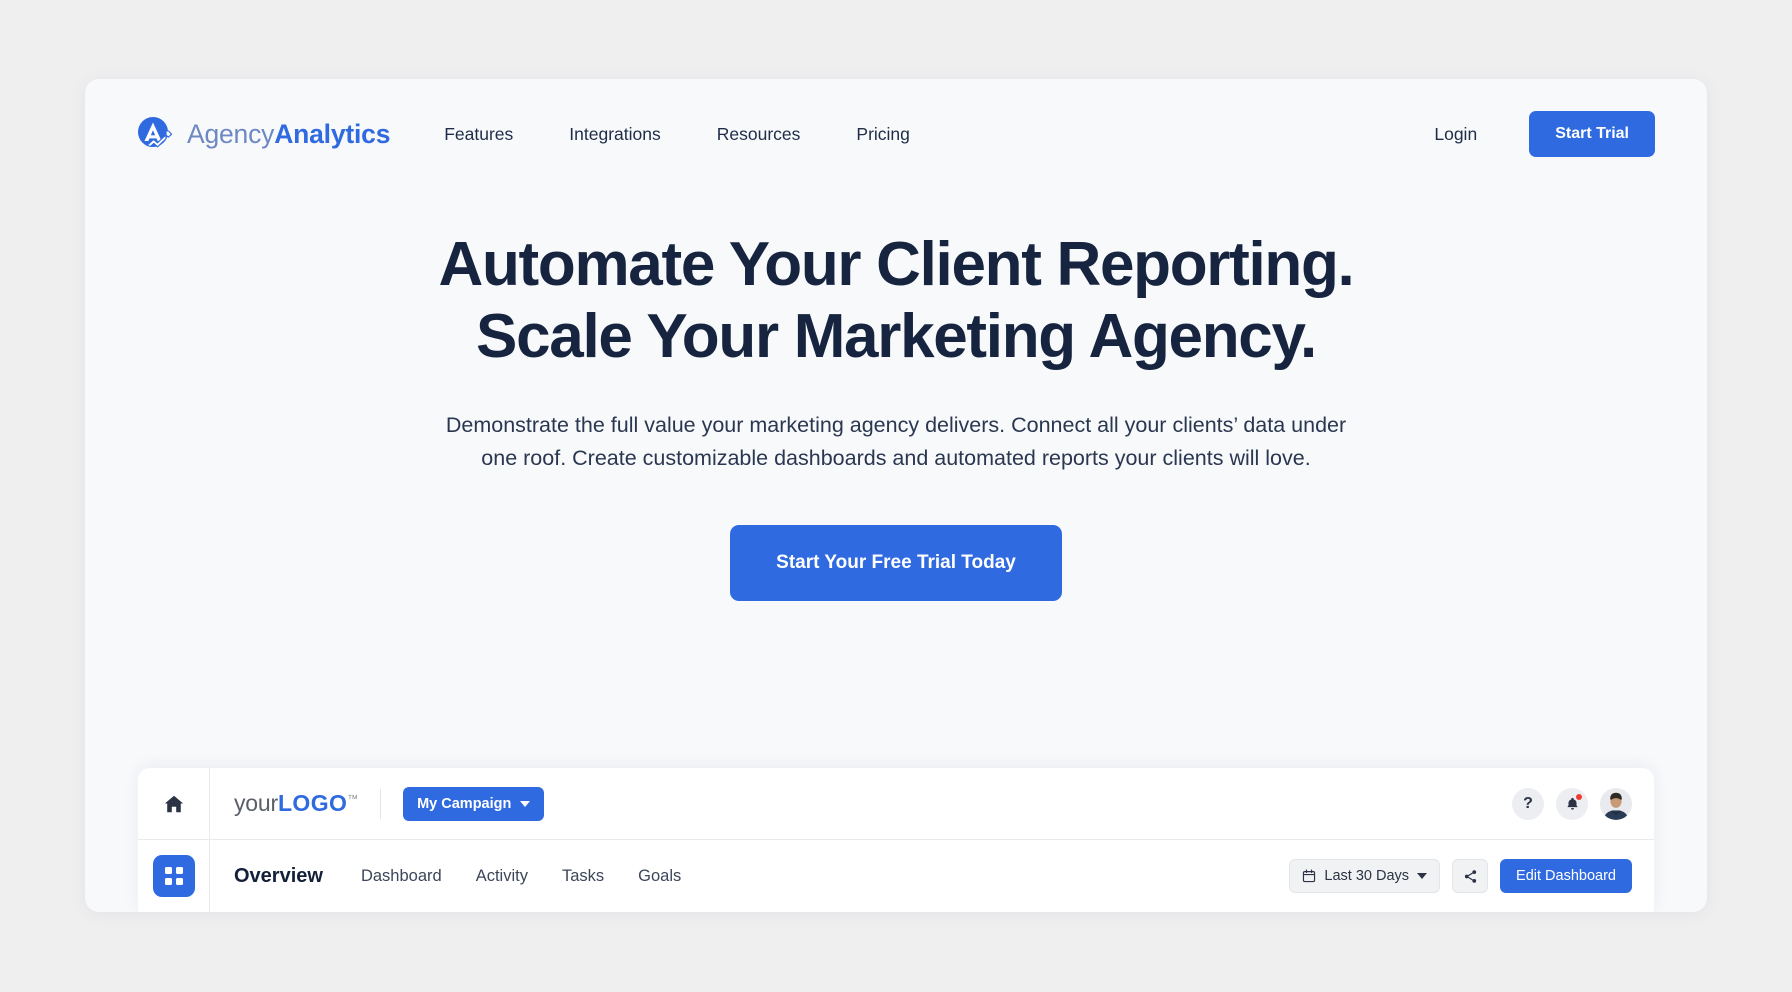  What do you see at coordinates (1455, 134) in the screenshot?
I see `login-link: Login` at bounding box center [1455, 134].